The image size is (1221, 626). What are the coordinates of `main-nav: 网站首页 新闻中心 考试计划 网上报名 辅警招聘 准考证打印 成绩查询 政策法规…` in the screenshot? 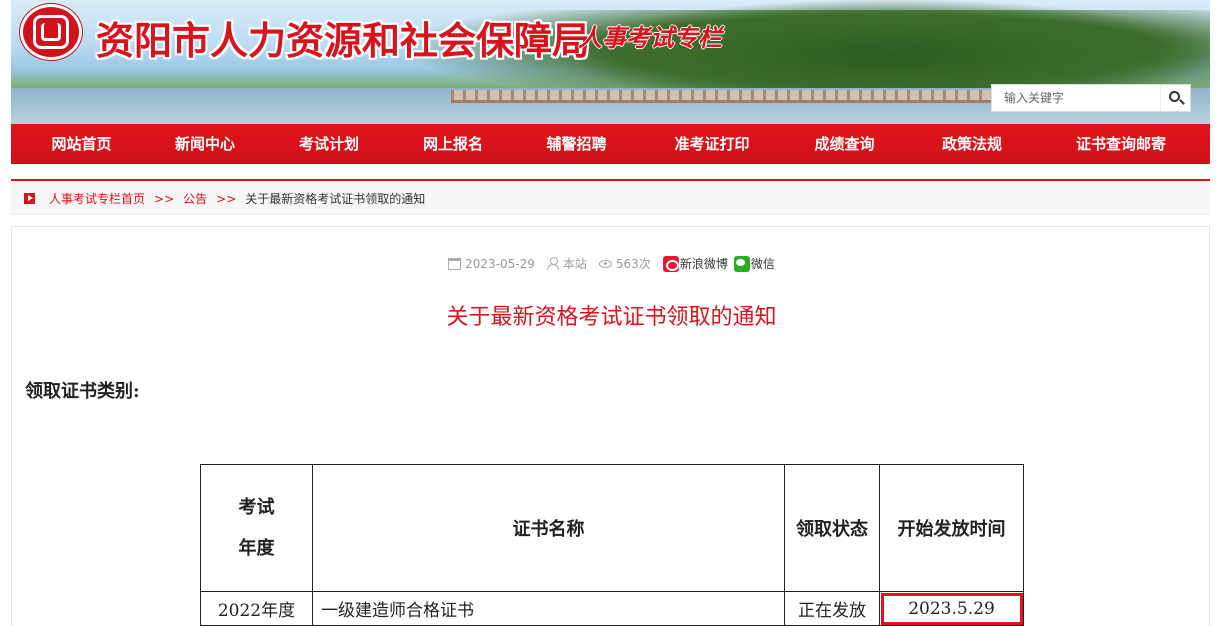 It's located at (610, 144).